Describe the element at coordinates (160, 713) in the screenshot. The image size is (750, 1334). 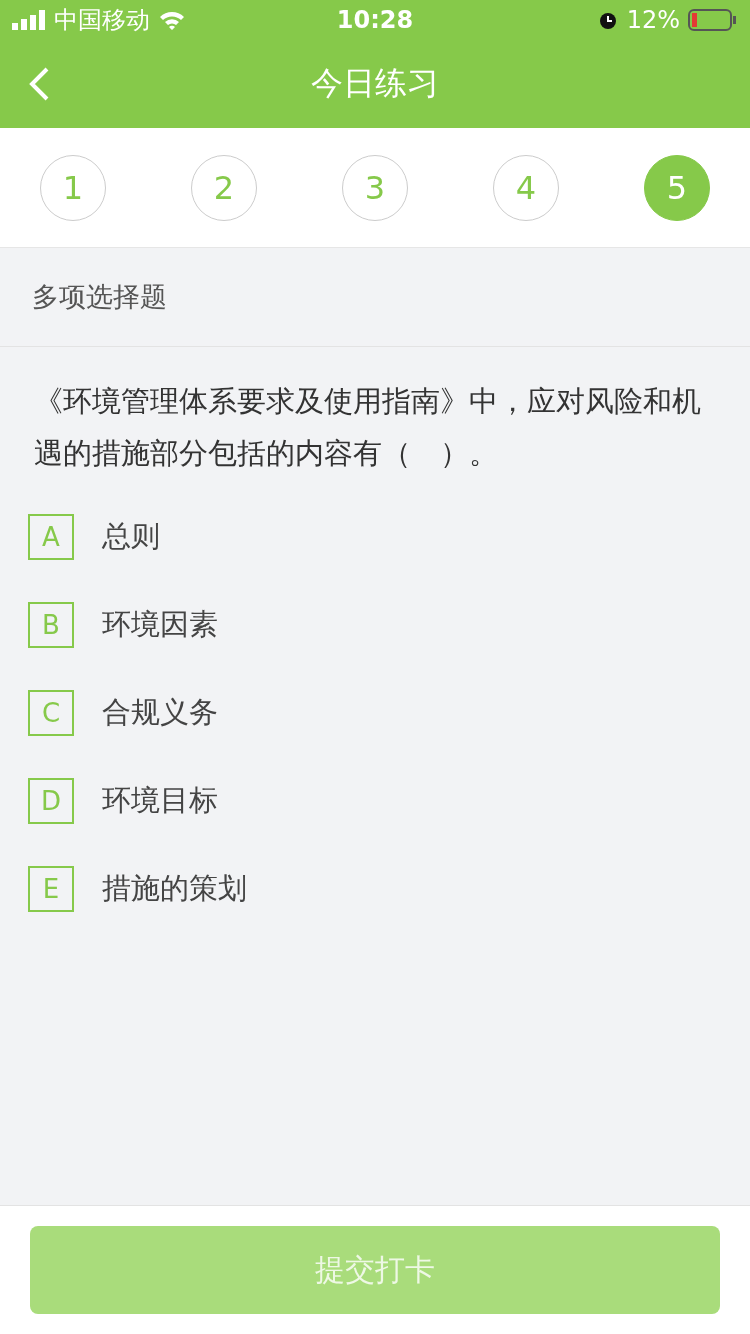
I see `option-label: 合规义务` at that location.